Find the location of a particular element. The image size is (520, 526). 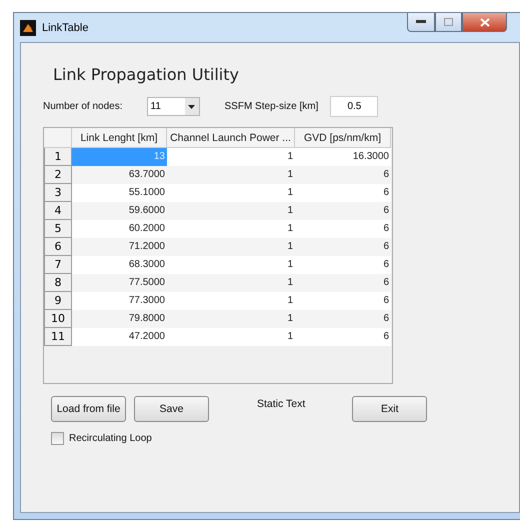

exit-button: Exit is located at coordinates (390, 409).